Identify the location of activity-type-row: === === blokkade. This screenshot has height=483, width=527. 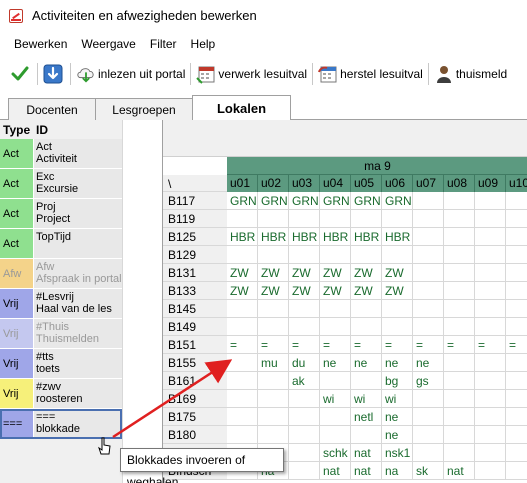
(61, 424).